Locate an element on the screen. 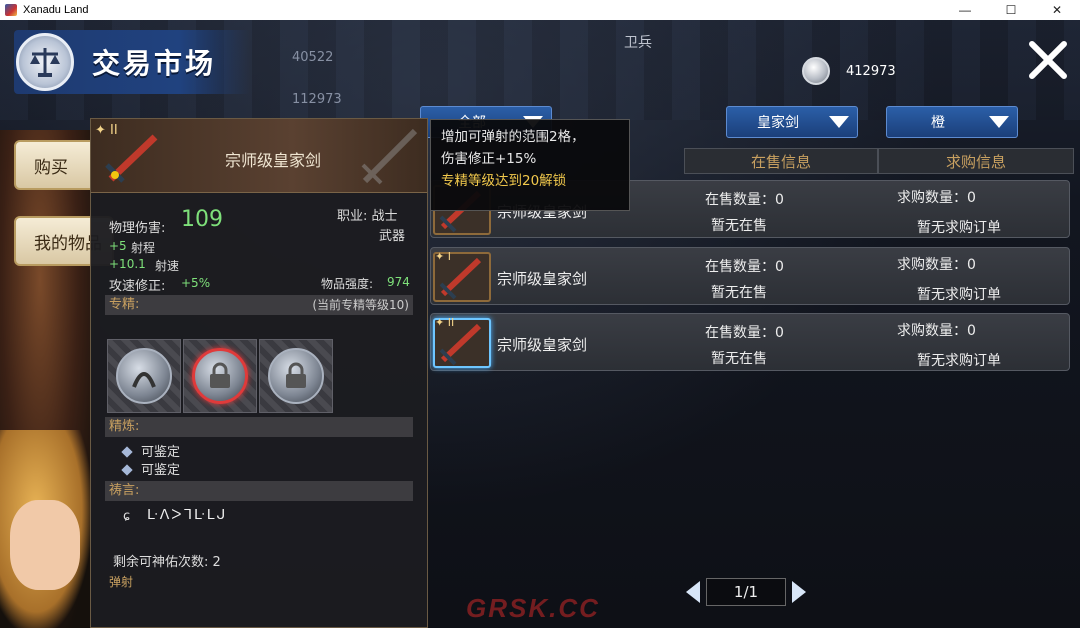 The width and height of the screenshot is (1080, 628). attack-speed-label: 攻速修正: is located at coordinates (137, 286).